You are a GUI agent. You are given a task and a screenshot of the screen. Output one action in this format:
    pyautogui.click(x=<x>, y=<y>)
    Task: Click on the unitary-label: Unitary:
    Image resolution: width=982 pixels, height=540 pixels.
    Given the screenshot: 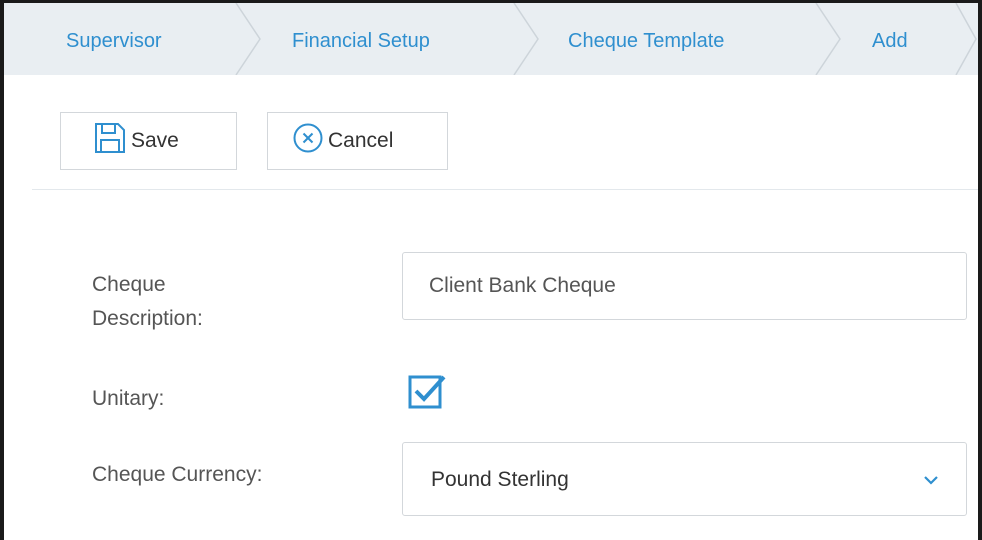 What is the action you would take?
    pyautogui.click(x=128, y=398)
    